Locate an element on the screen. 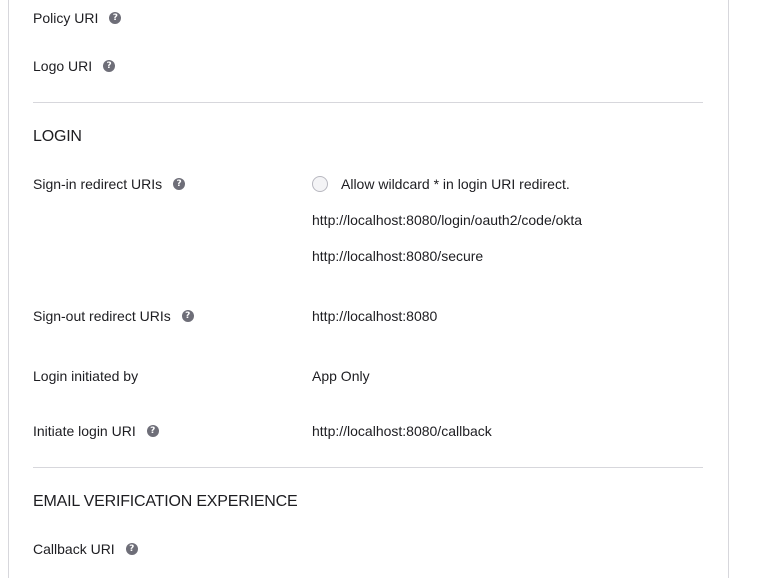 The image size is (779, 578). login-section-title: LOGIN is located at coordinates (57, 136).